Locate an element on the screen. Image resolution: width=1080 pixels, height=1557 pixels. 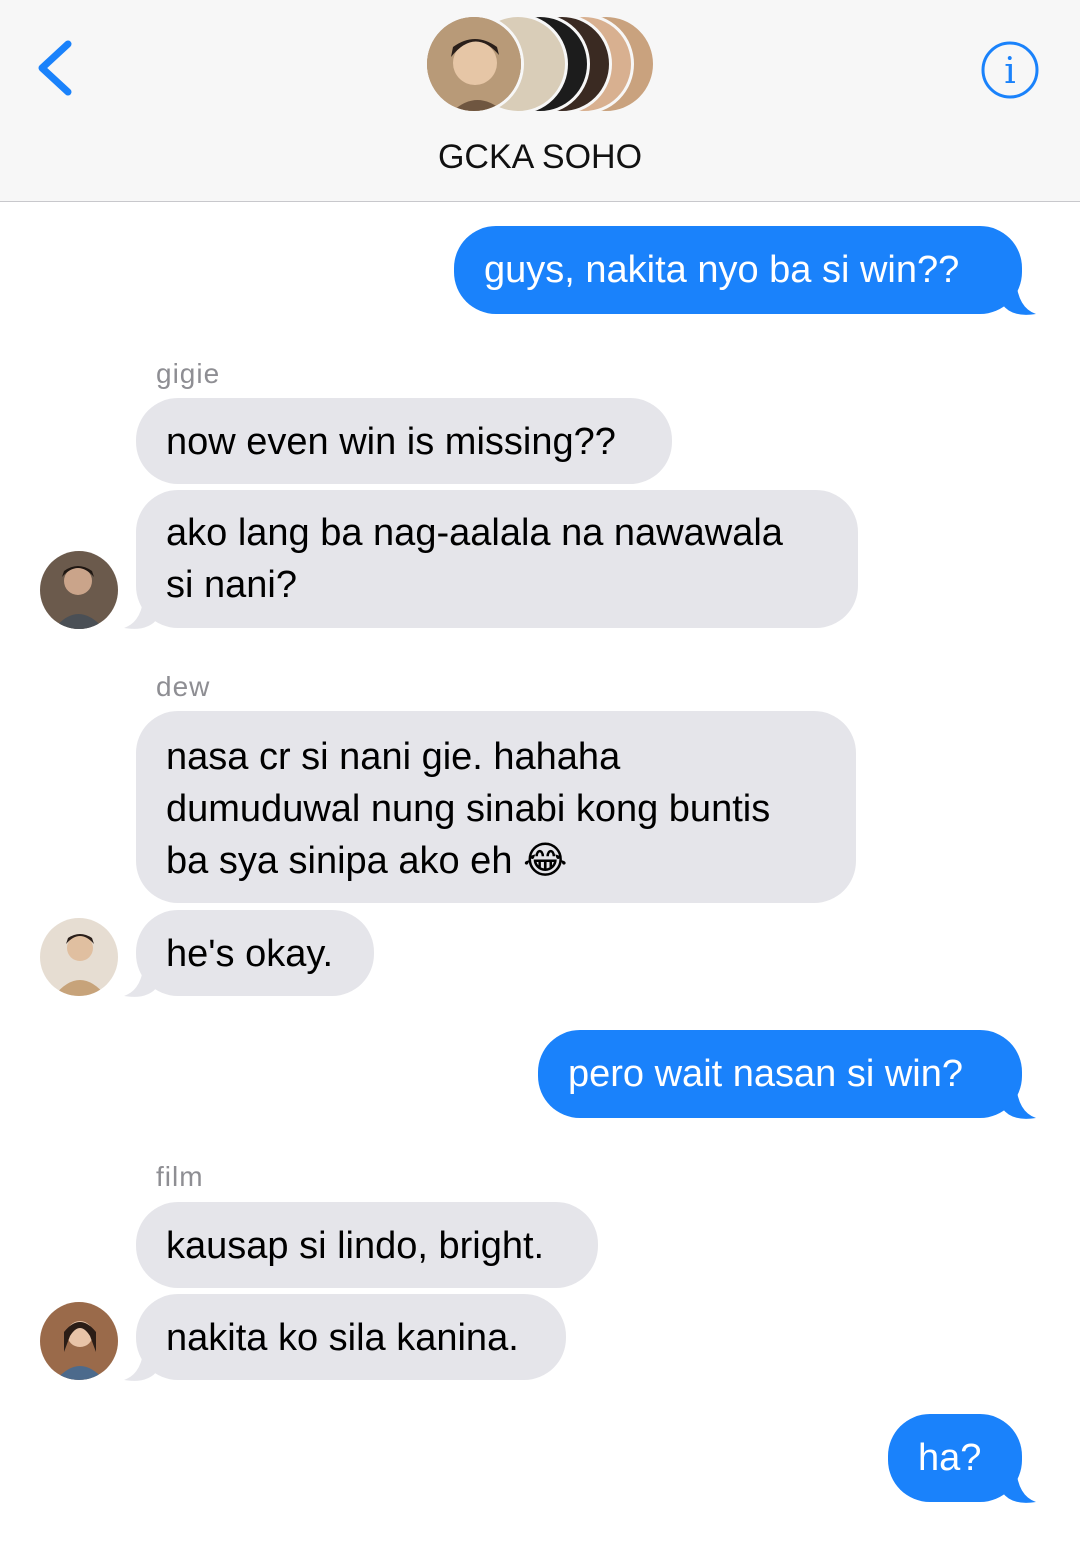
group-member-avatar is located at coordinates (474, 64).